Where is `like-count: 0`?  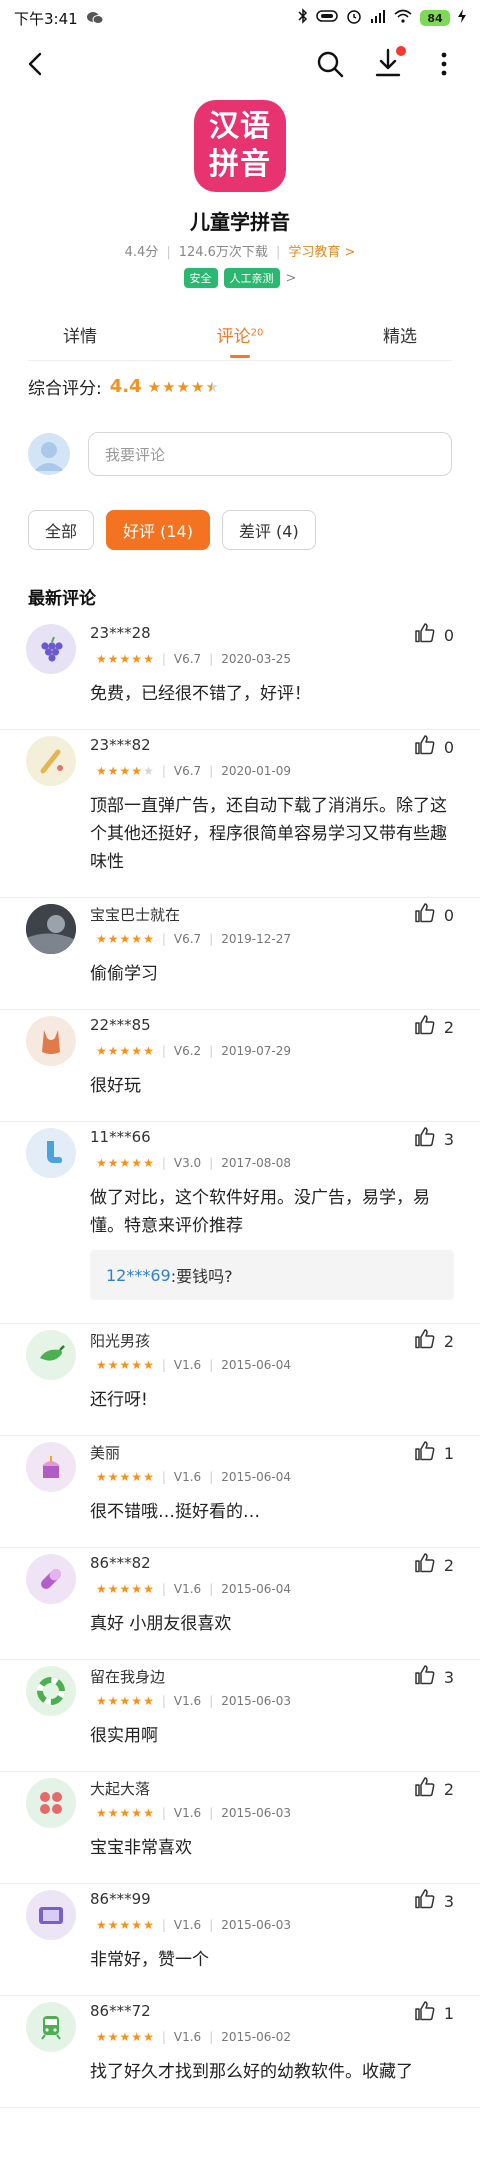 like-count: 0 is located at coordinates (448, 915).